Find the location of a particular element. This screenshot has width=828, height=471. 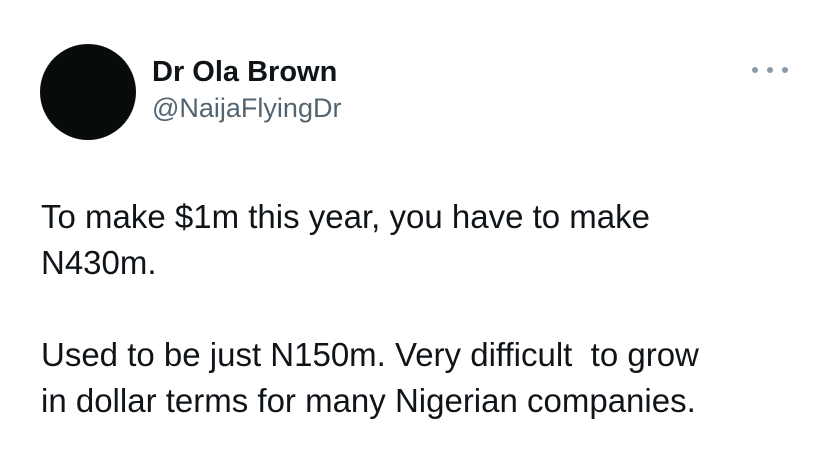

more-options-button is located at coordinates (770, 70).